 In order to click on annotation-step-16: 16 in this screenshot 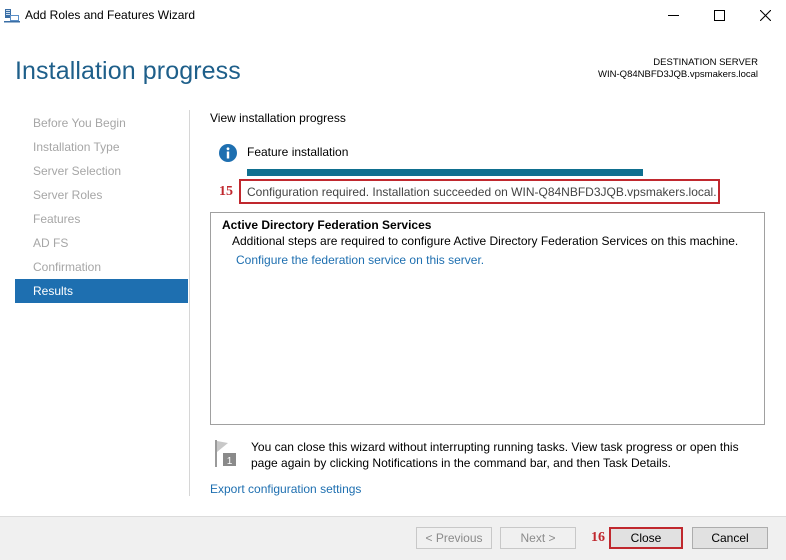, I will do `click(598, 537)`.